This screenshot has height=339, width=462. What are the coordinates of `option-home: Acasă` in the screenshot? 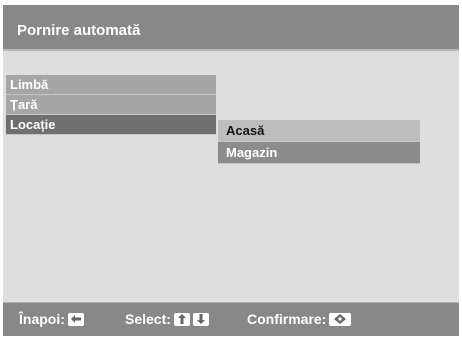 It's located at (319, 131).